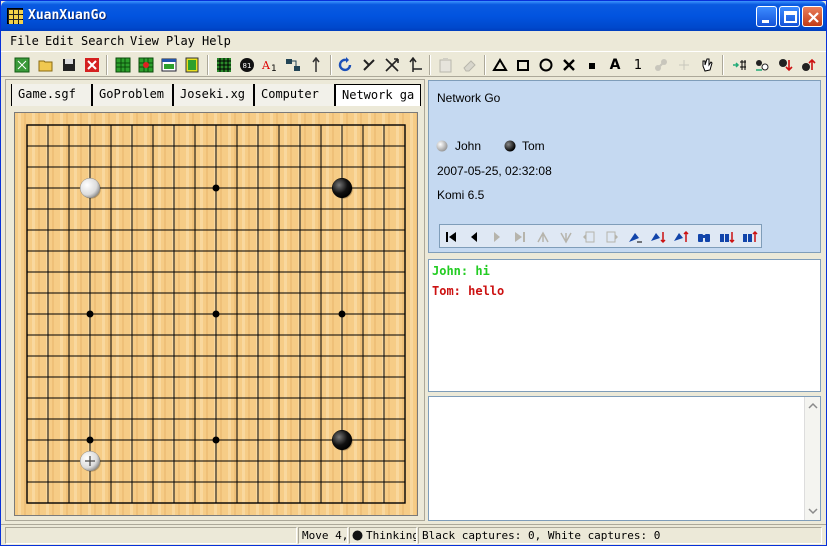  I want to click on paste-button, so click(446, 65).